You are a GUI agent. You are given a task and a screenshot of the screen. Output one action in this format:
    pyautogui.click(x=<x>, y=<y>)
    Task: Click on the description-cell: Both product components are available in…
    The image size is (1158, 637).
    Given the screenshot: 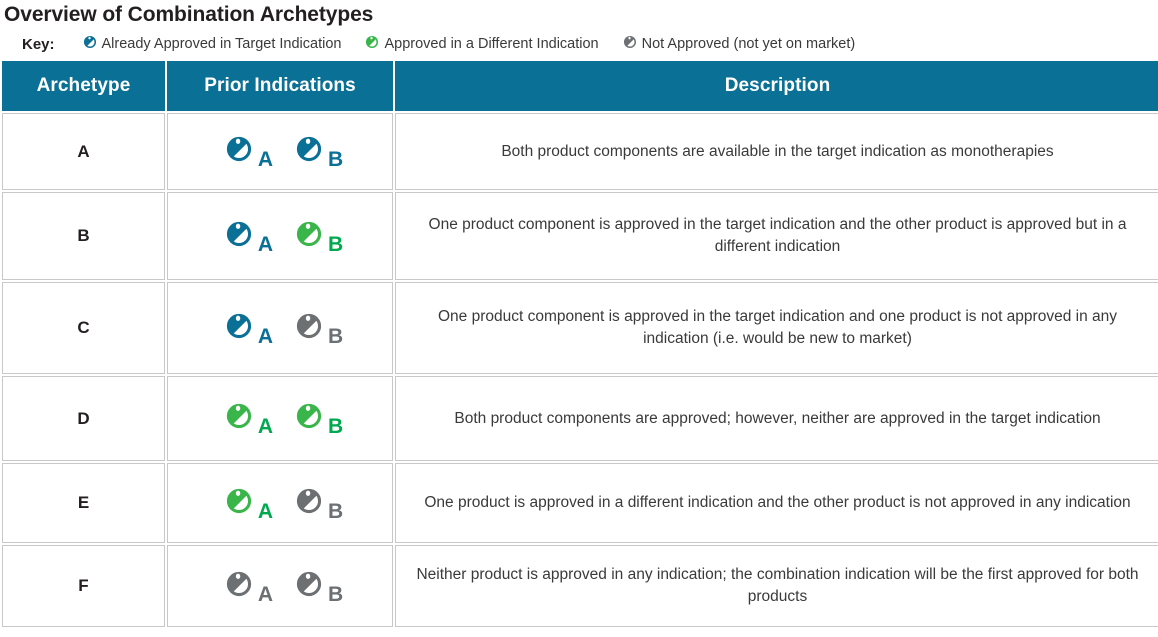 What is the action you would take?
    pyautogui.click(x=776, y=151)
    